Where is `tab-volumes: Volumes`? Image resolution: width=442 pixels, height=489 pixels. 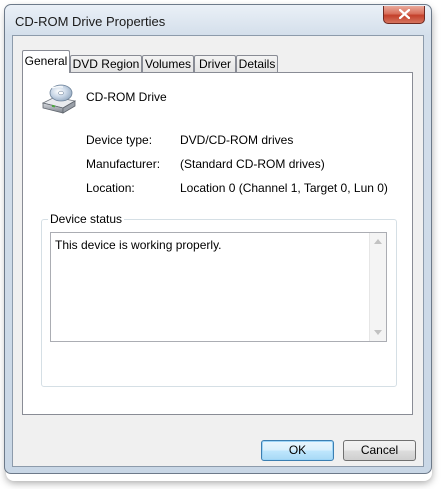
tab-volumes: Volumes is located at coordinates (168, 63).